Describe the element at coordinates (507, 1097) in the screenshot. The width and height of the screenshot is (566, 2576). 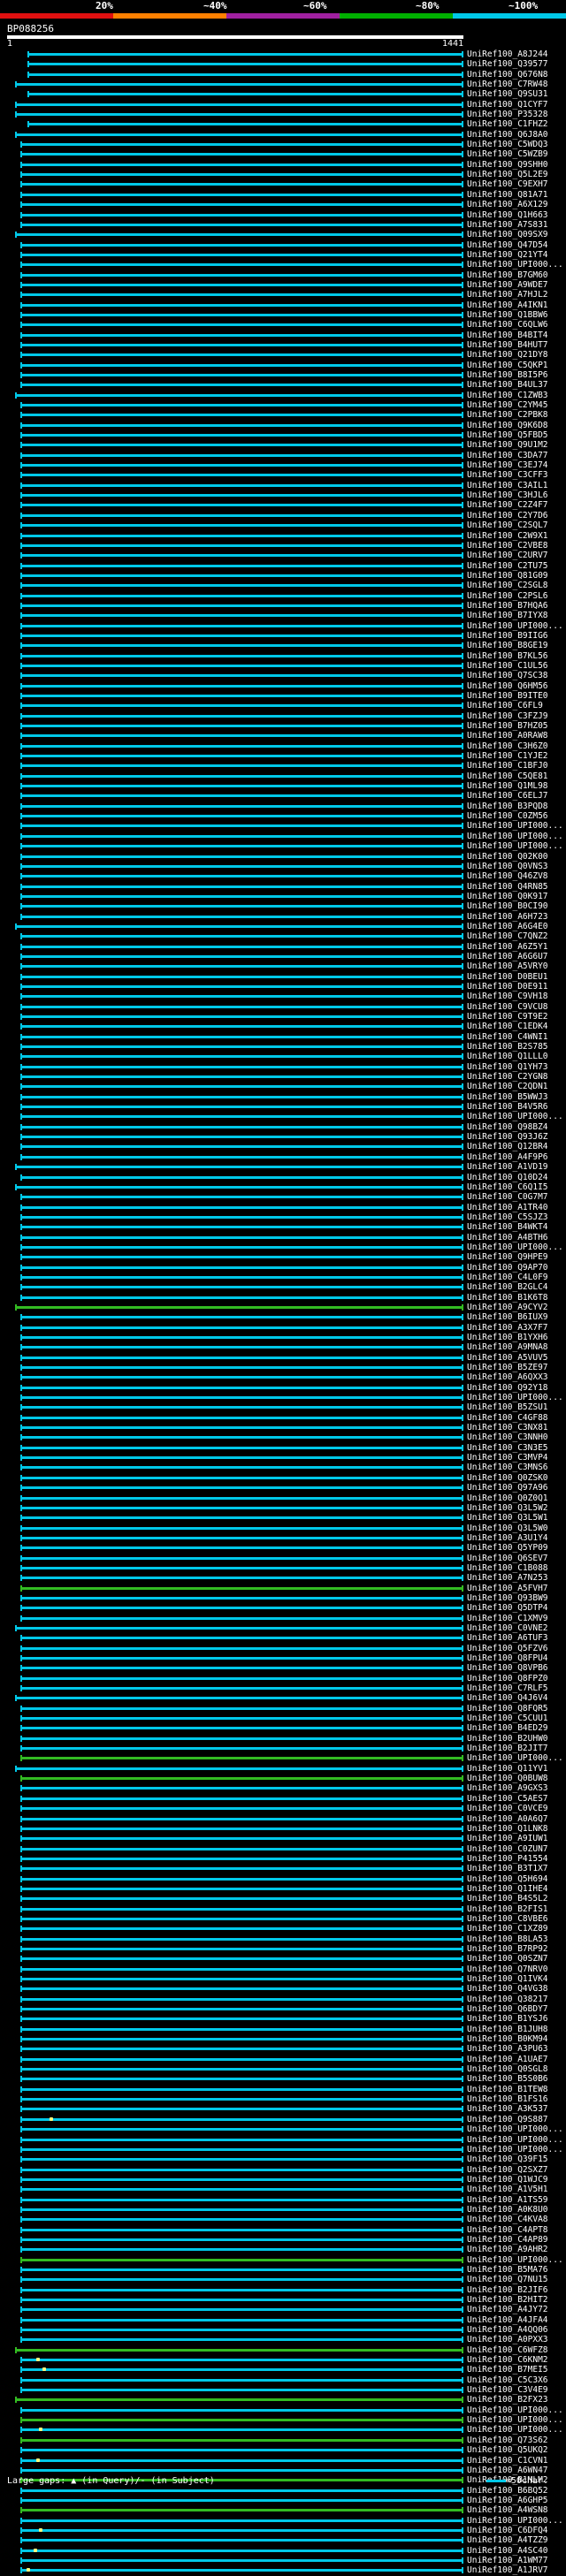
I see `hit-label: UniRef100_B5WWJ3` at that location.